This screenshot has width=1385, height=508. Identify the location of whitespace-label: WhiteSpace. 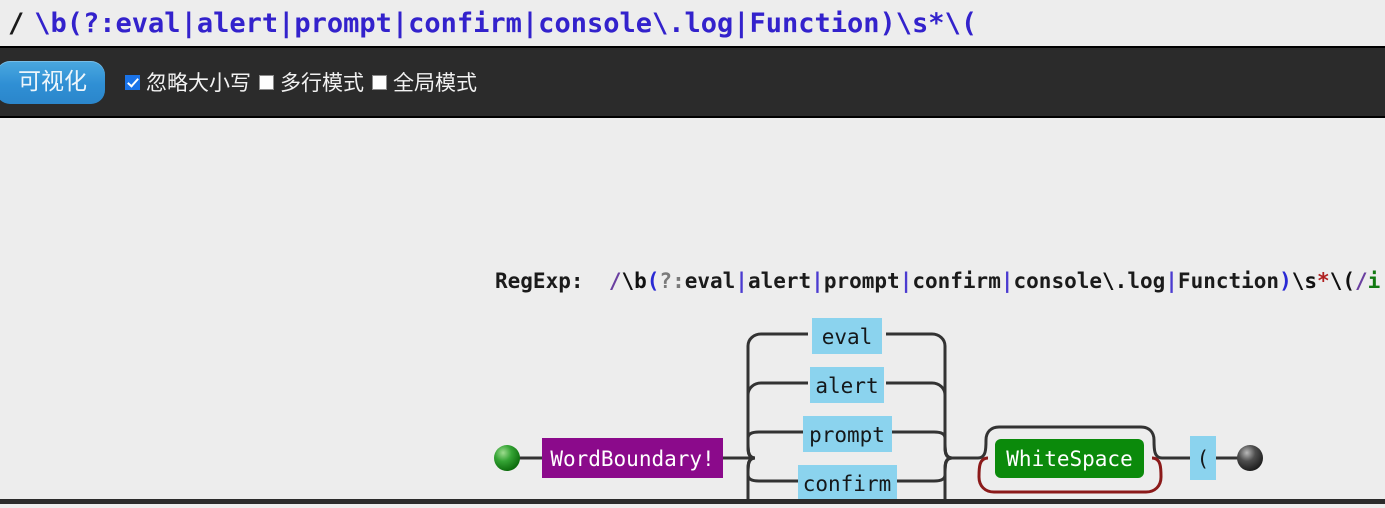
(1069, 459).